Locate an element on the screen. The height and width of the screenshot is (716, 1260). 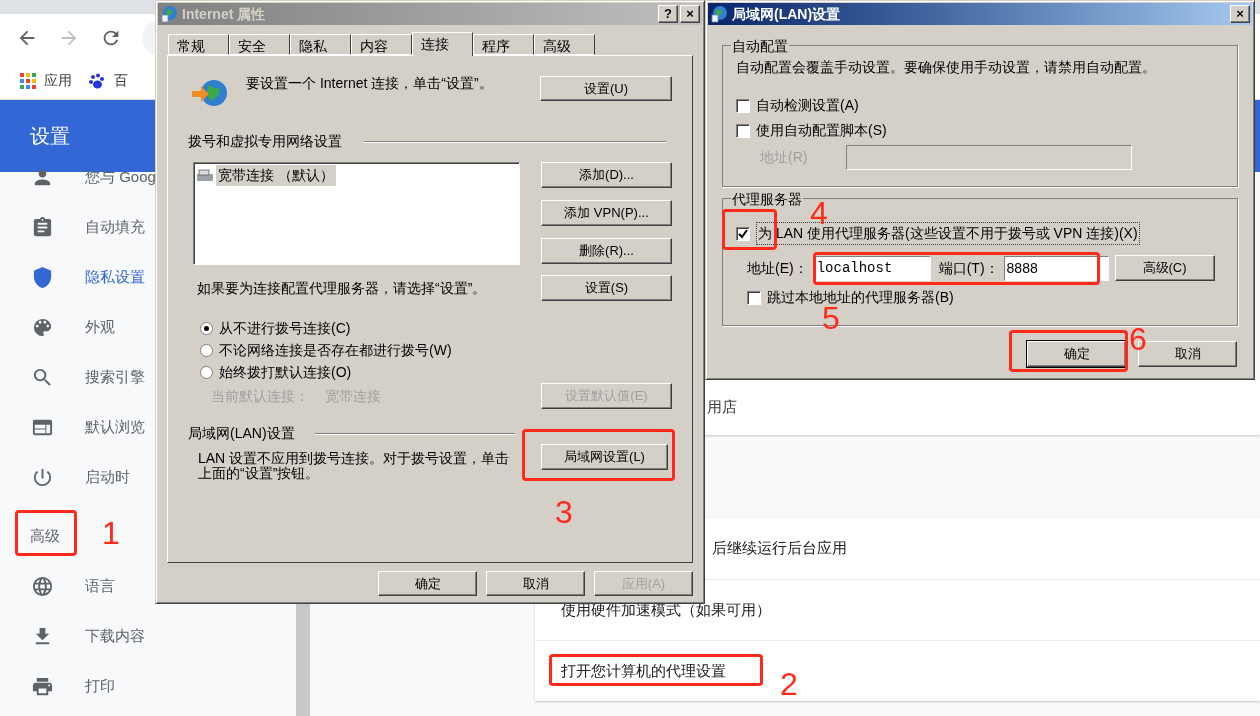
field-label: 地址(E)： is located at coordinates (777, 268).